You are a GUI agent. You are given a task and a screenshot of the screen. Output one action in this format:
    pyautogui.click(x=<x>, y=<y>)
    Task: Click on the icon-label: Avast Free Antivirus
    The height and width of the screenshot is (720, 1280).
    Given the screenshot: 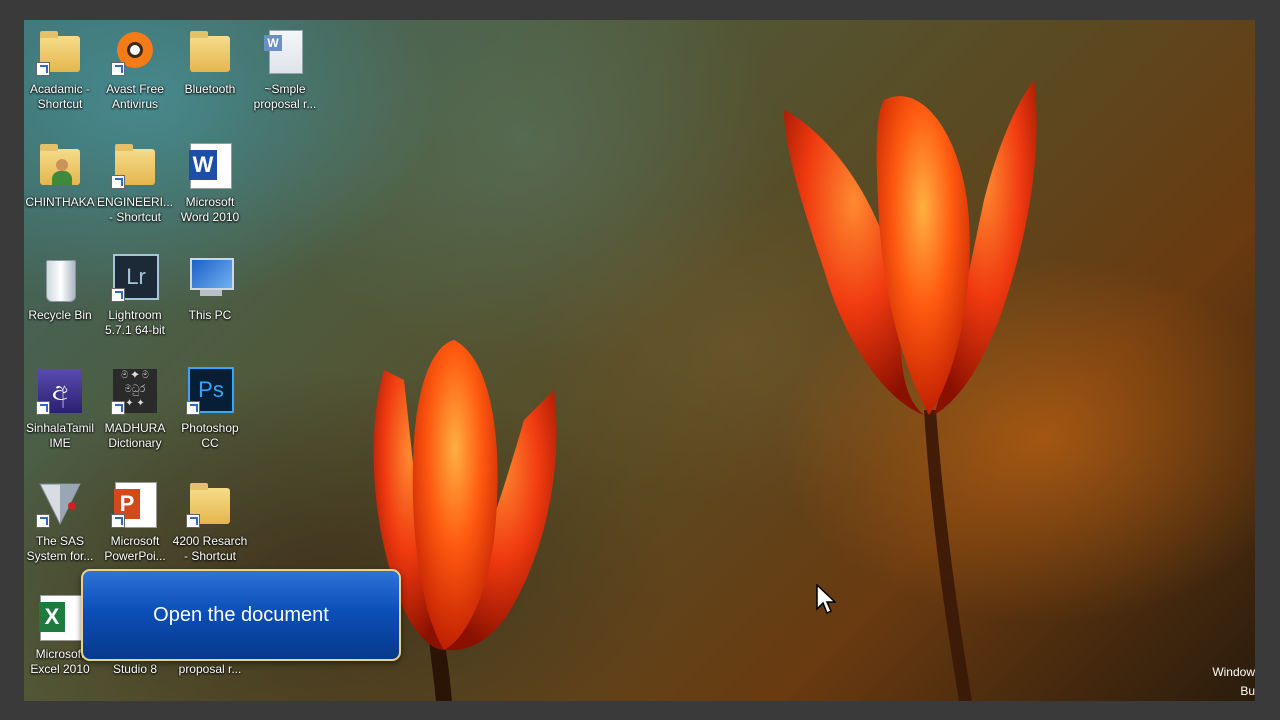 What is the action you would take?
    pyautogui.click(x=135, y=96)
    